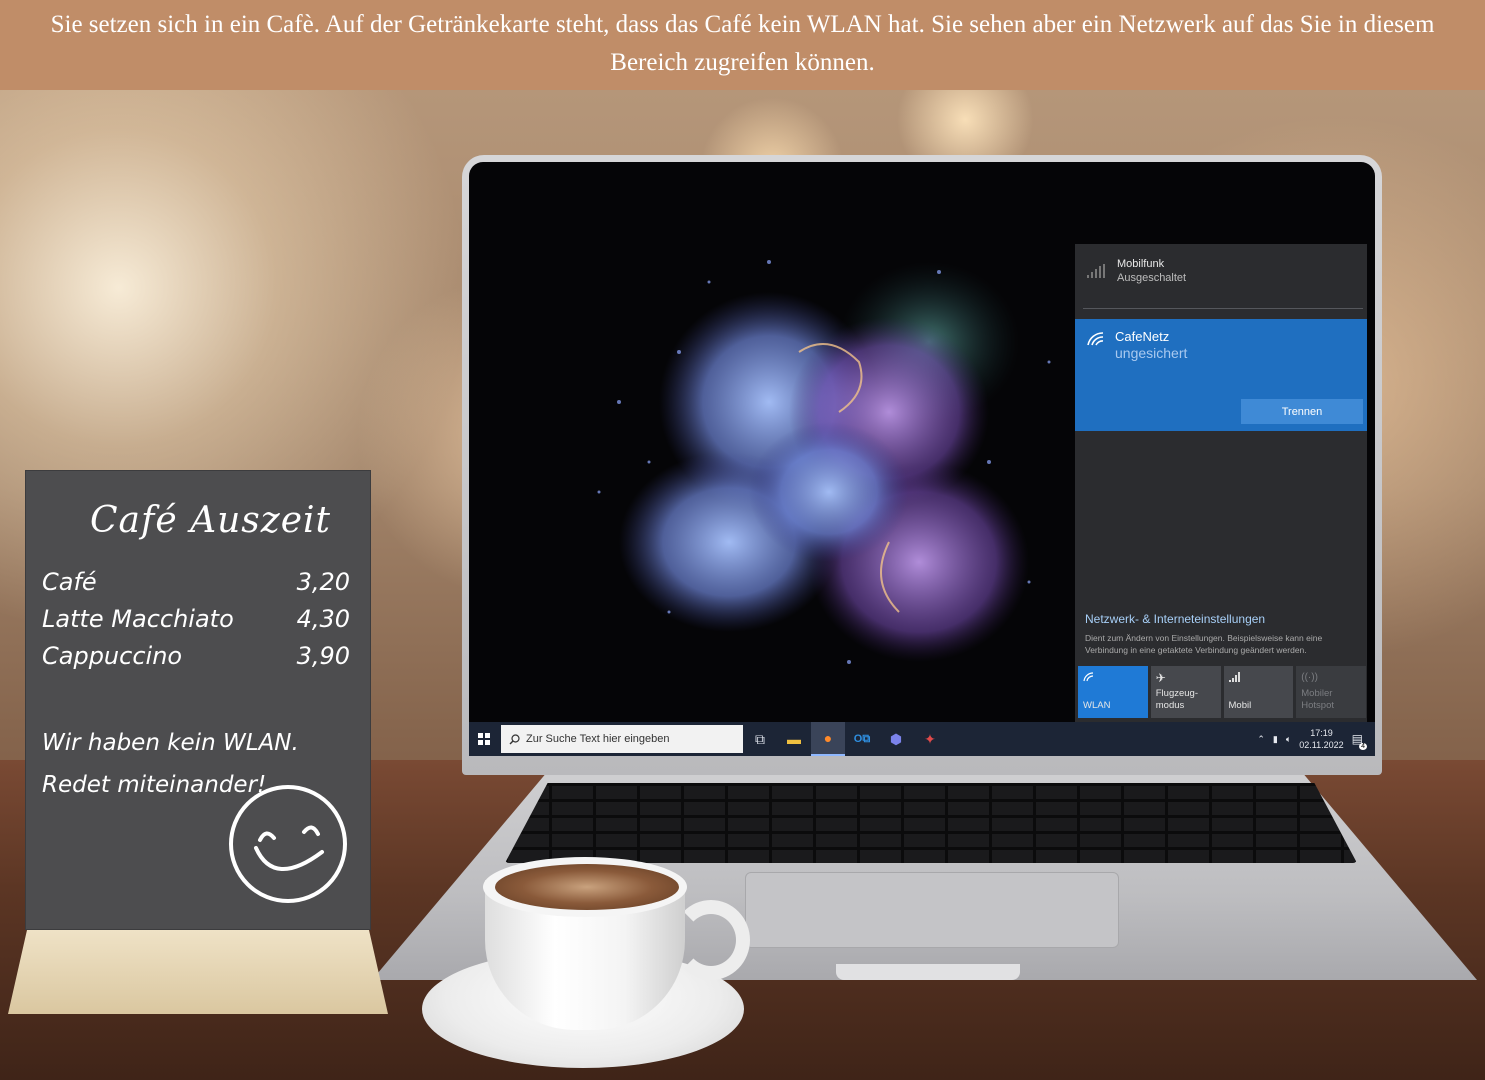 The image size is (1485, 1080). I want to click on laptop-notch, so click(928, 972).